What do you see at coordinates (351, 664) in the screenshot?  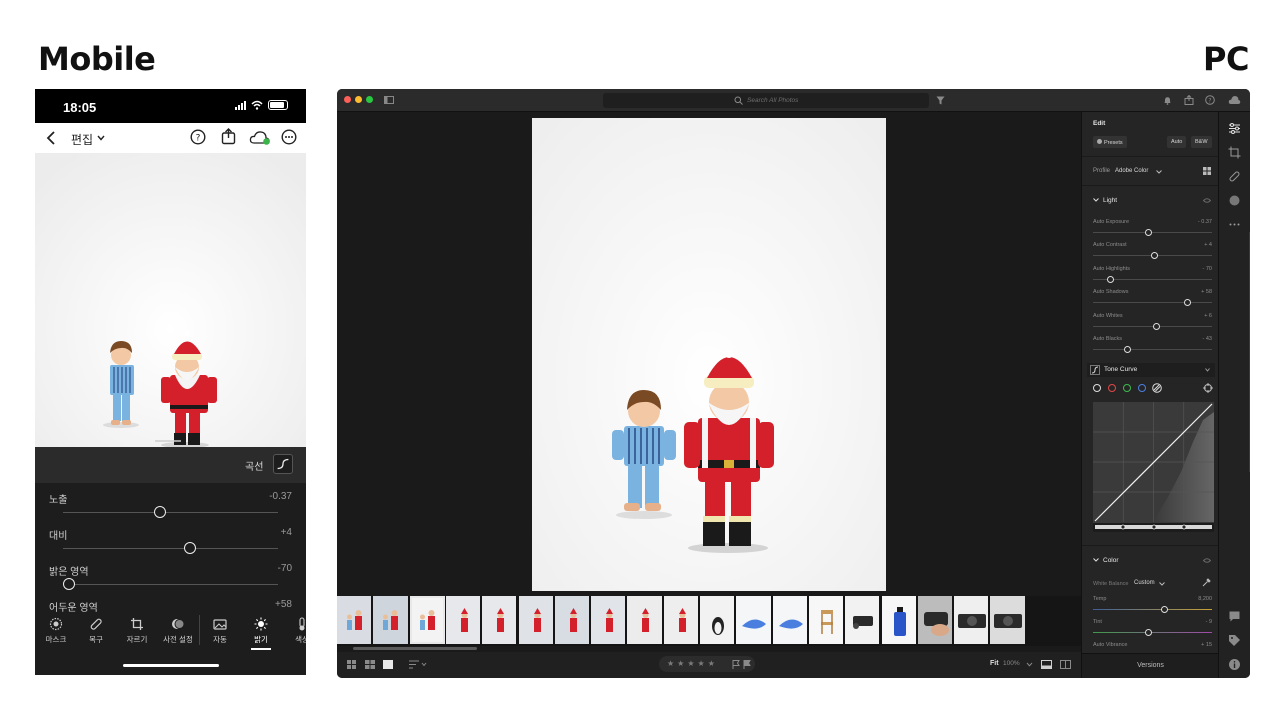 I see `grid-view-icon` at bounding box center [351, 664].